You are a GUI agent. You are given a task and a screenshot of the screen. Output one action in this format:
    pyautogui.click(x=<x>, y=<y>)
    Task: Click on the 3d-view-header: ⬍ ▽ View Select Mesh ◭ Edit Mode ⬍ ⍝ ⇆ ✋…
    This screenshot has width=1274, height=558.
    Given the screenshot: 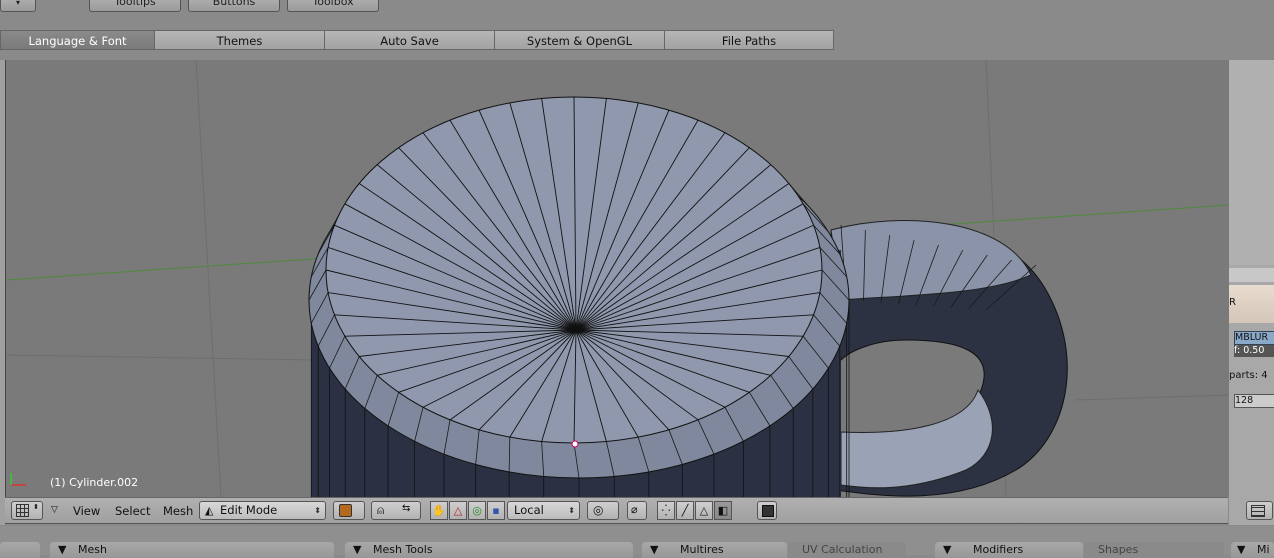 What is the action you would take?
    pyautogui.click(x=616, y=510)
    